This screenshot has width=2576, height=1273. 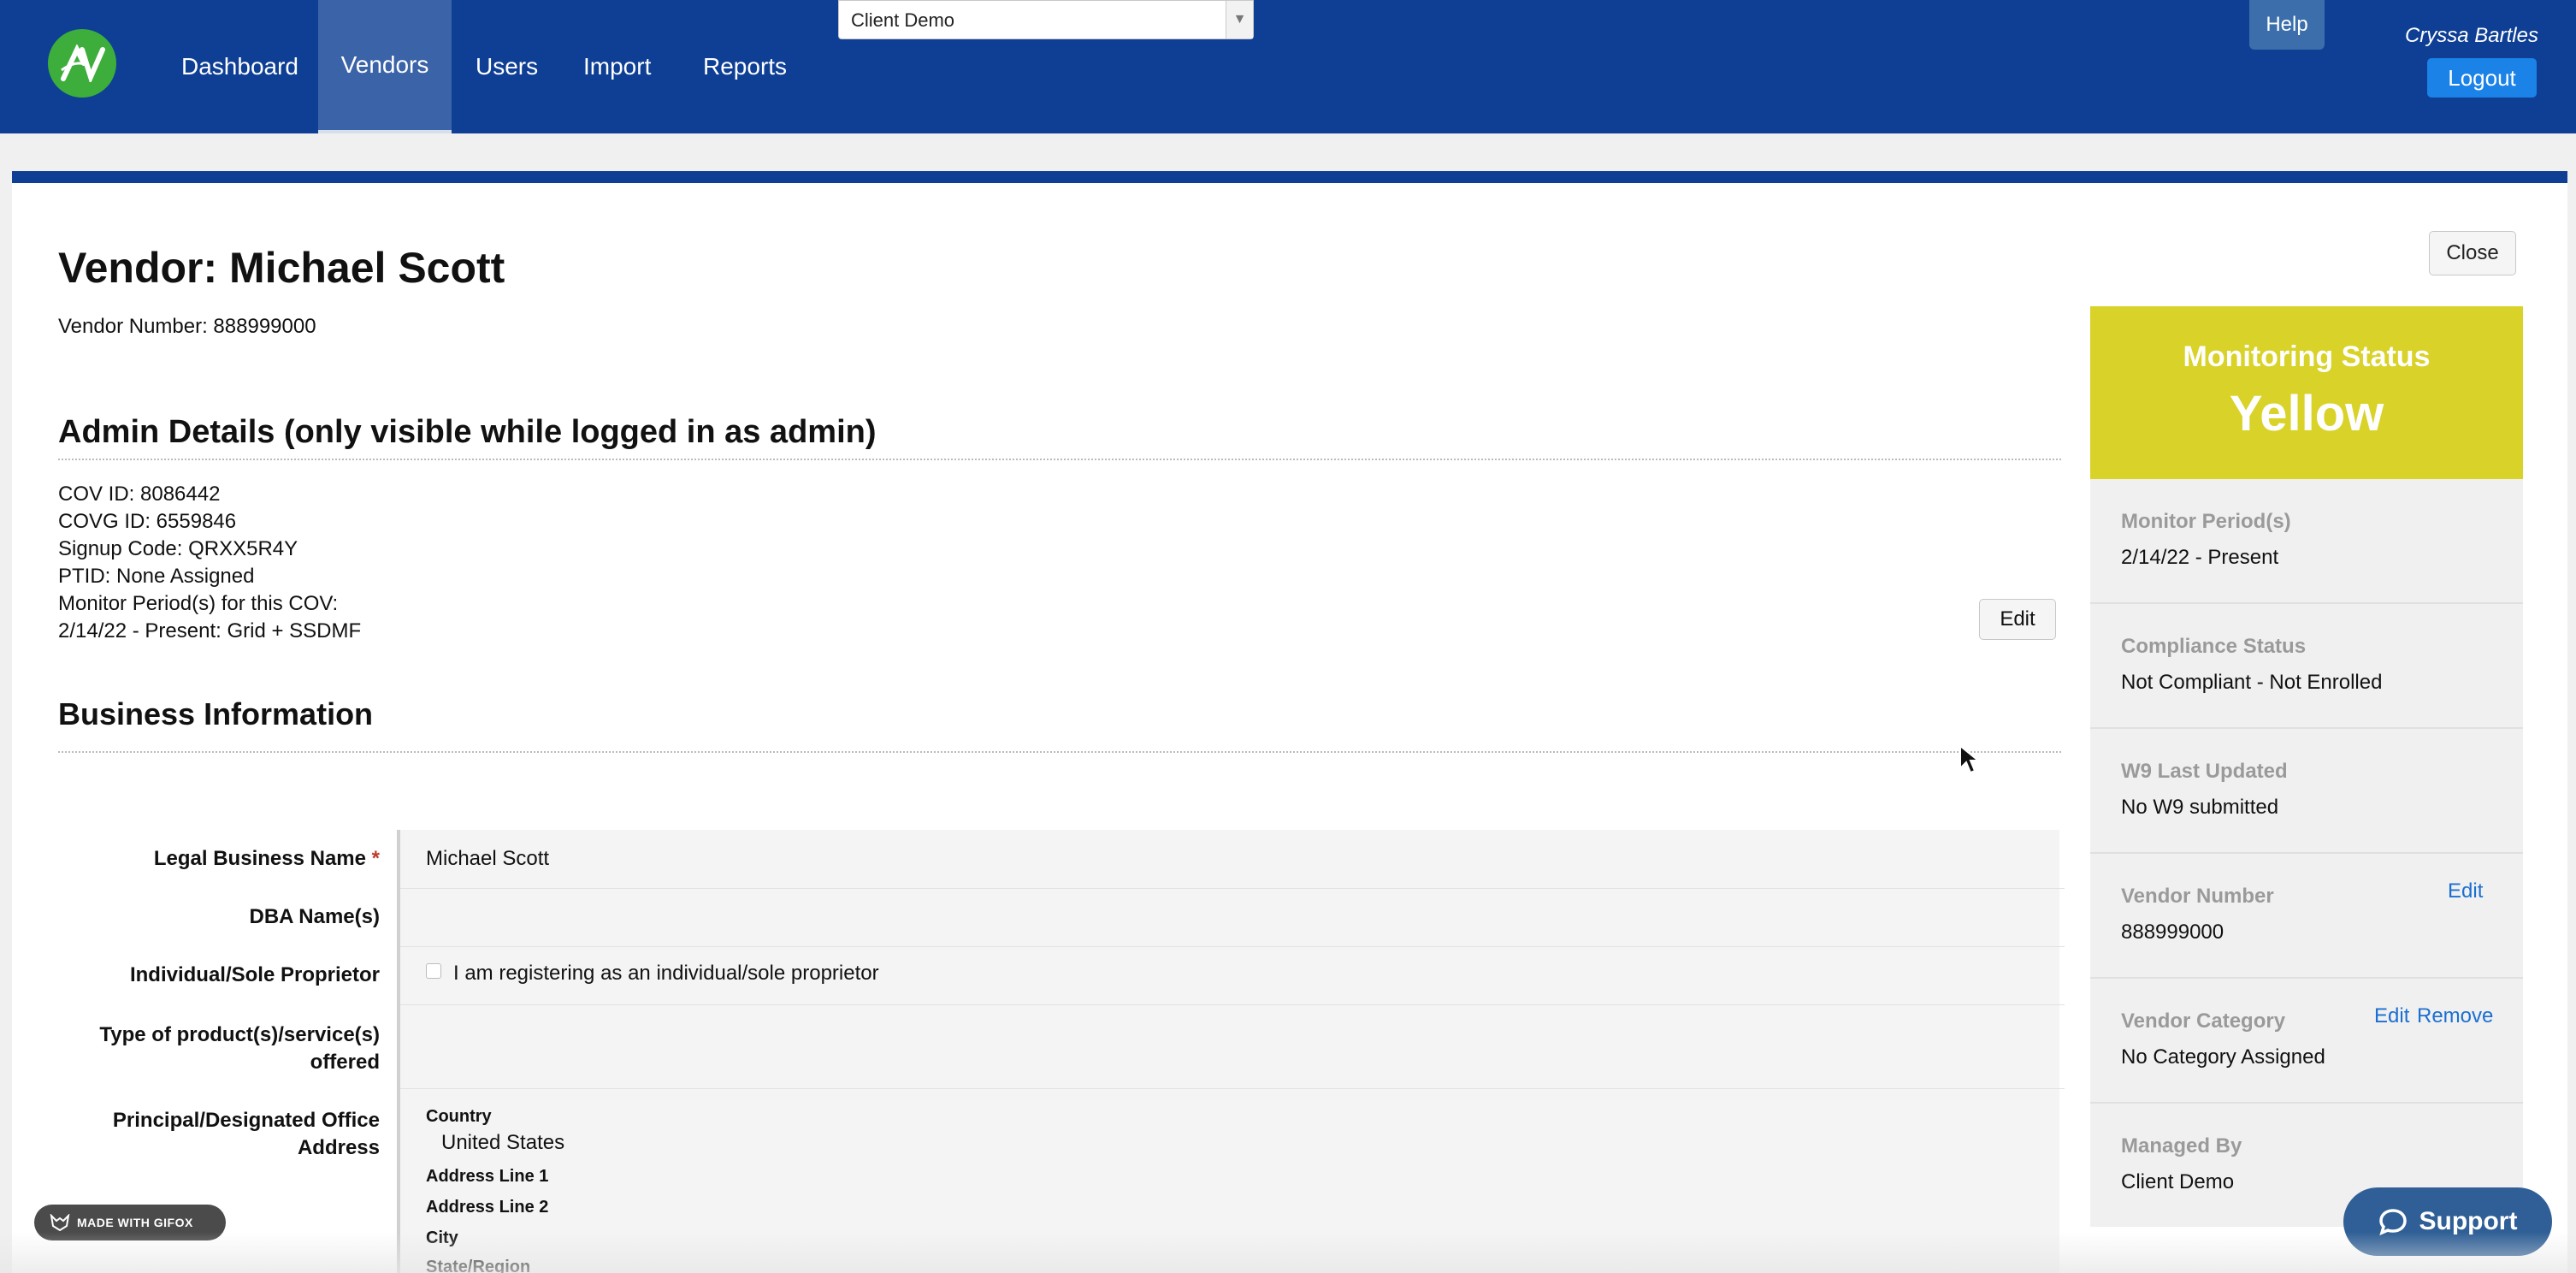 I want to click on nav-dashboard: Dashboard, so click(x=240, y=66).